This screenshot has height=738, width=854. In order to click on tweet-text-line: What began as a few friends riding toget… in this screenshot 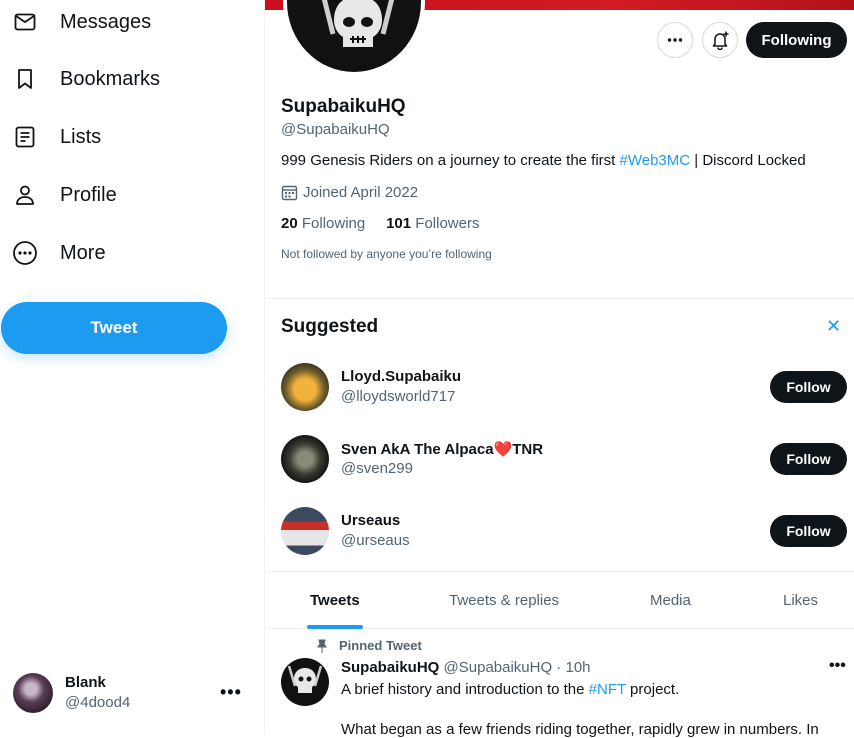, I will do `click(580, 729)`.